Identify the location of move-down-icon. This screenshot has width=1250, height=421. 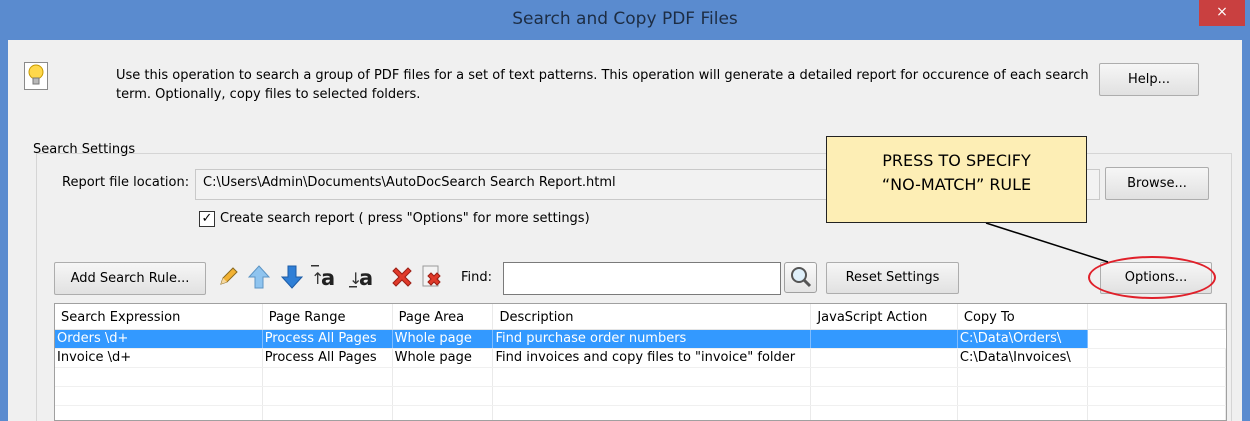
(292, 277).